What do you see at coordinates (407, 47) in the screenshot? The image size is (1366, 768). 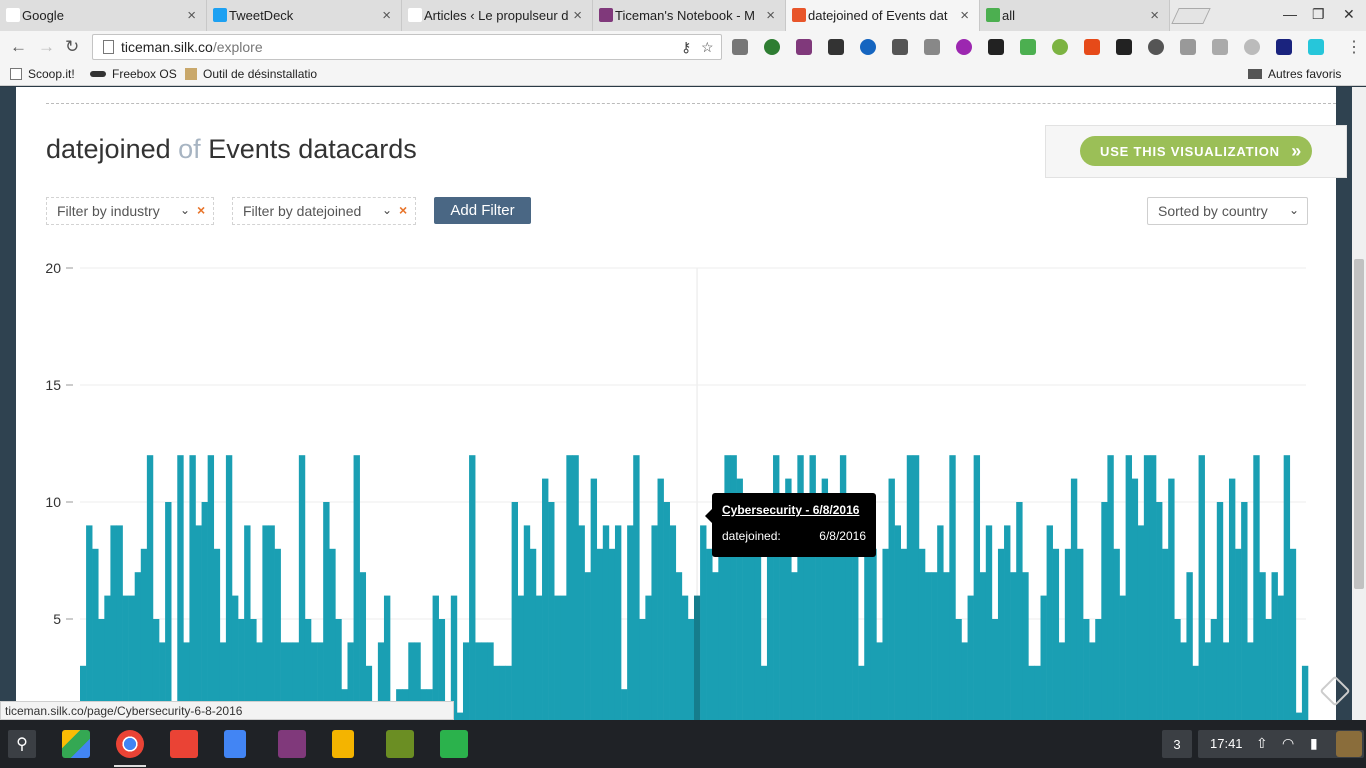 I see `address-bar: ticeman.silk.co/explore ⚷ ☆` at bounding box center [407, 47].